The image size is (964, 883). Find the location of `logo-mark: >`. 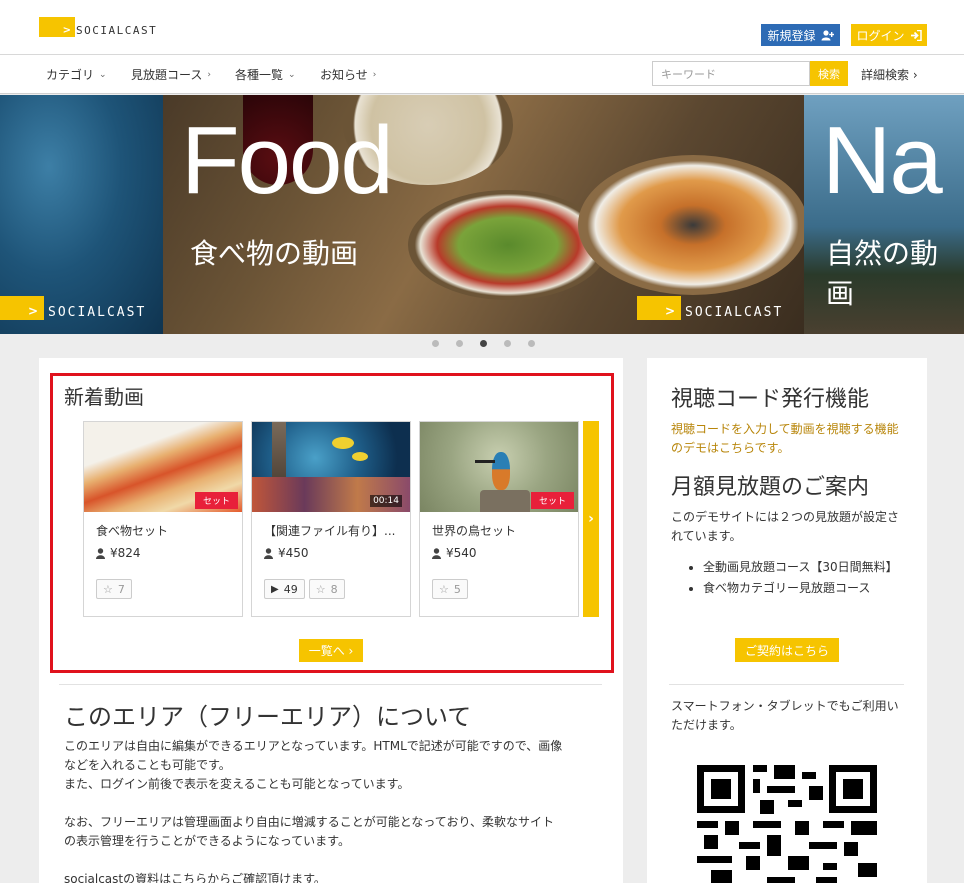

logo-mark: > is located at coordinates (57, 27).